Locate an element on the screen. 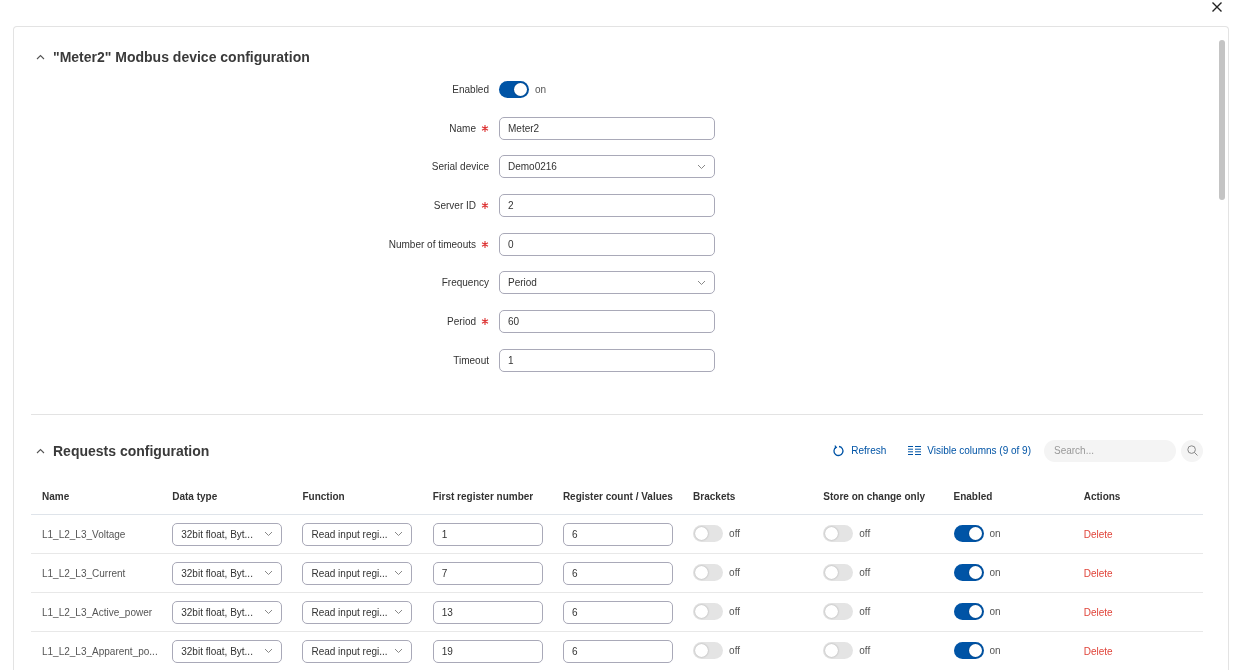 This screenshot has height=670, width=1234. column-header: Name is located at coordinates (96, 496).